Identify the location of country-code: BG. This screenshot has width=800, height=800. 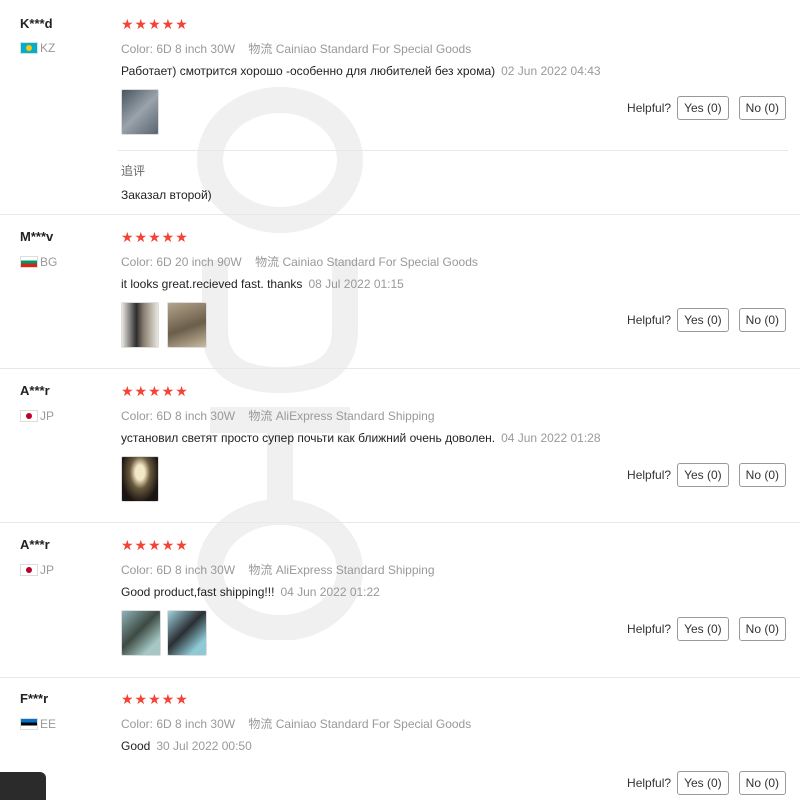
(49, 262).